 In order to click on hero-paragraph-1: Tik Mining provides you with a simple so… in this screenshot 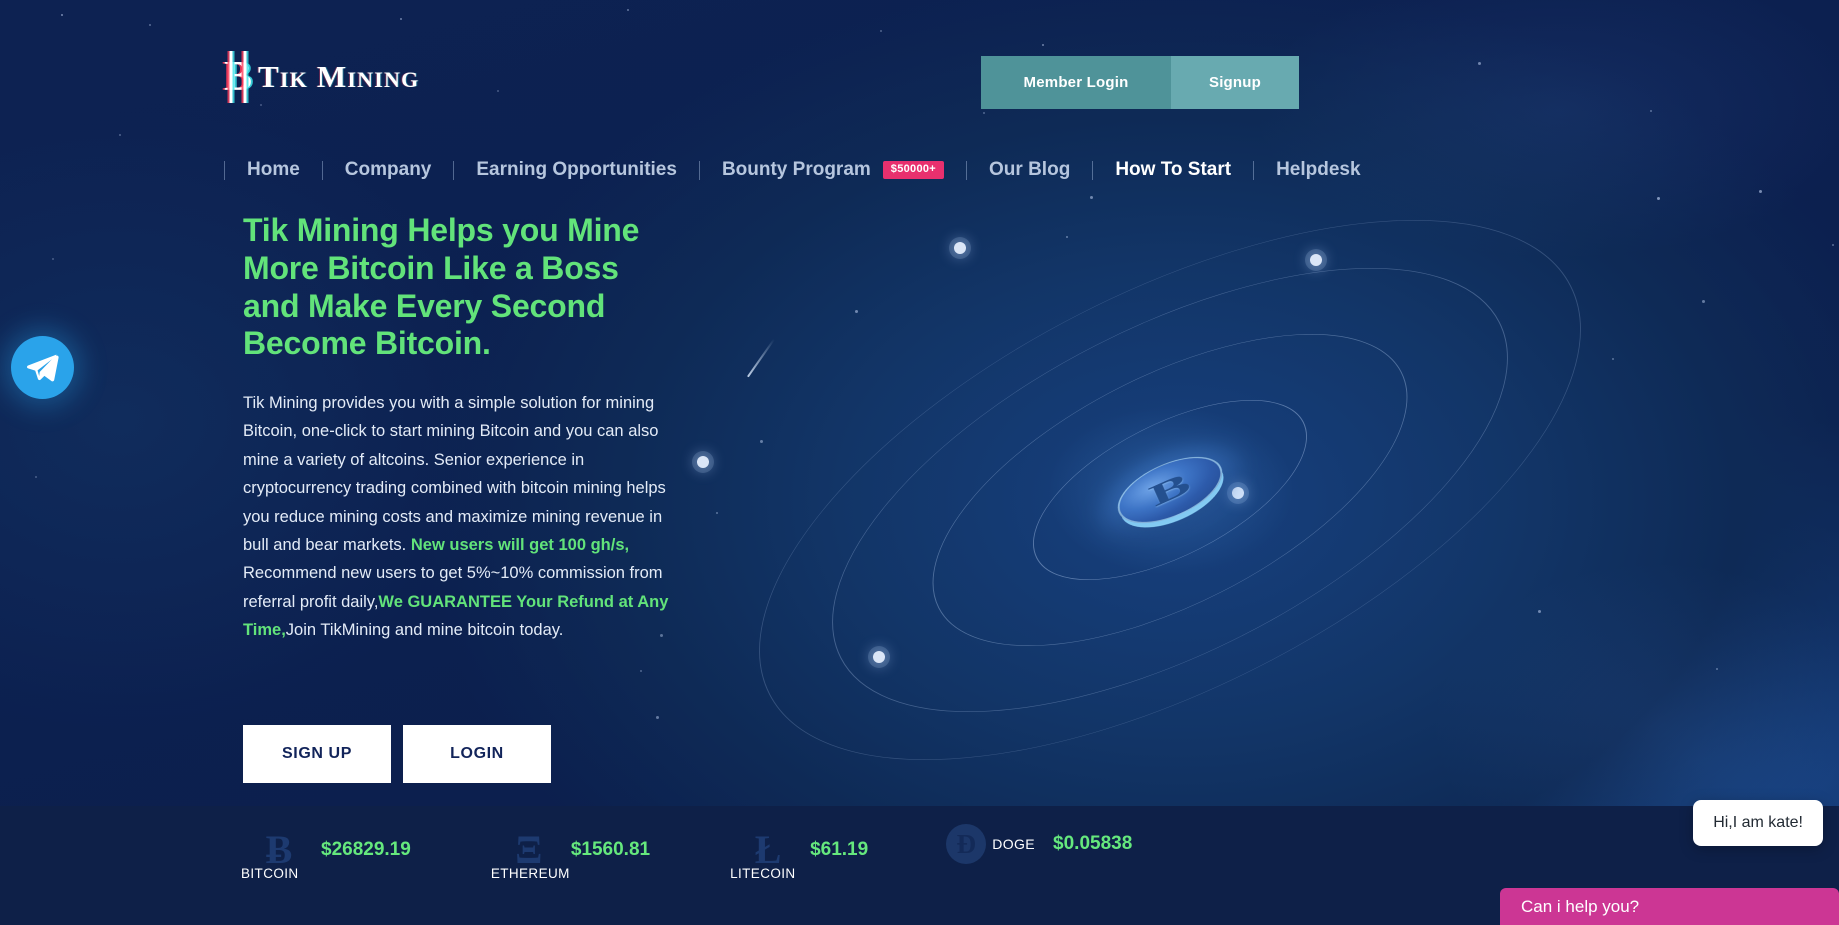, I will do `click(454, 474)`.